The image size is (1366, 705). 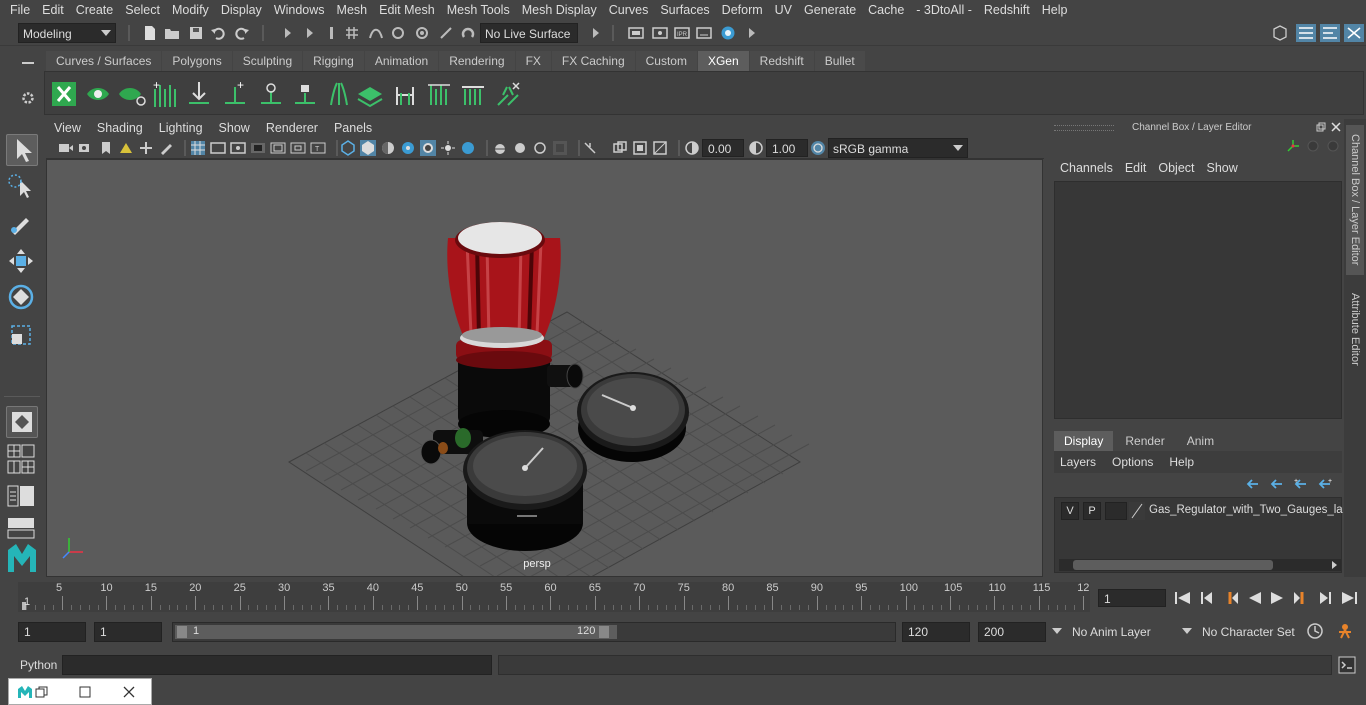 I want to click on paint-select-tool, so click(x=22, y=224).